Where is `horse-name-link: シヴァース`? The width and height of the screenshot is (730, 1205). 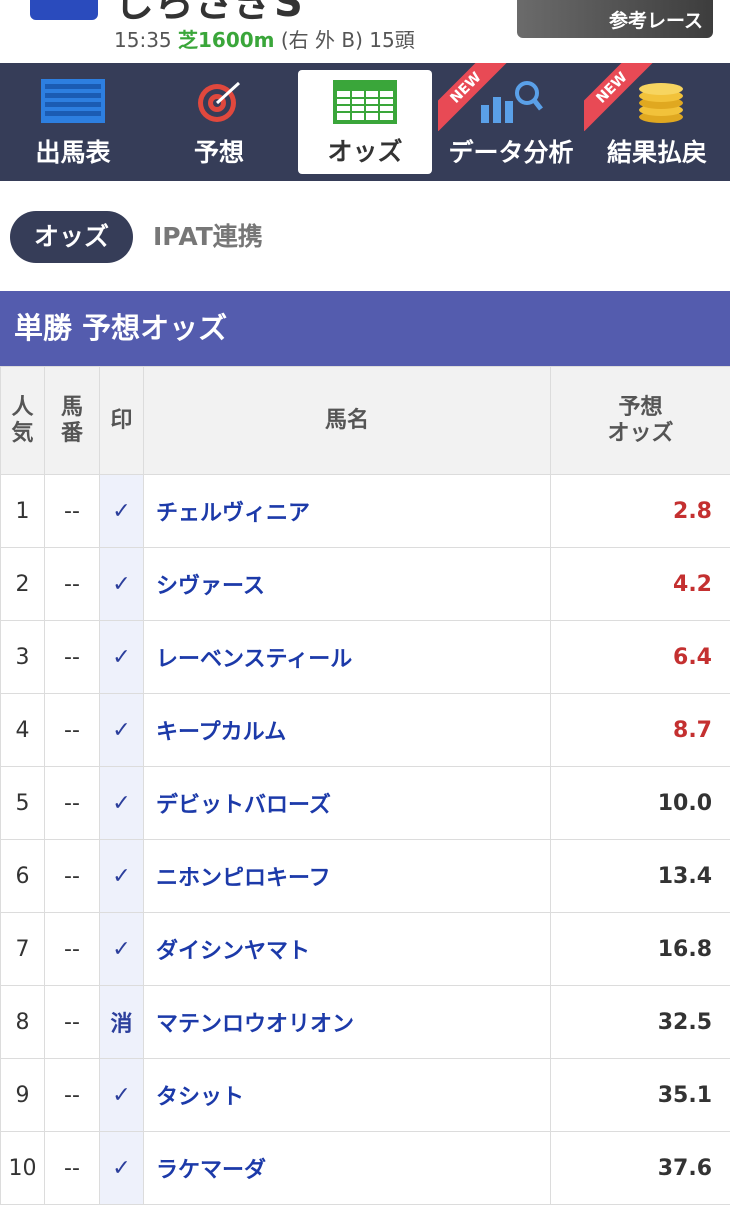
horse-name-link: シヴァース is located at coordinates (347, 584).